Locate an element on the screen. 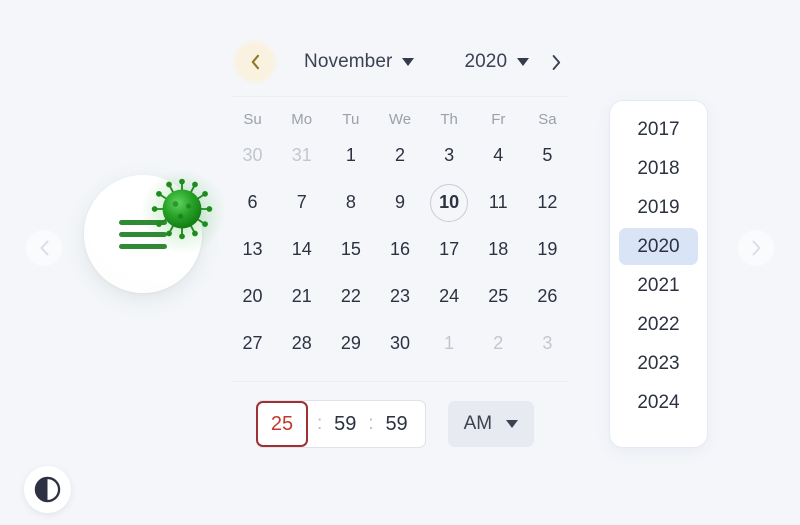  calendar-day-label: 8 is located at coordinates (350, 202).